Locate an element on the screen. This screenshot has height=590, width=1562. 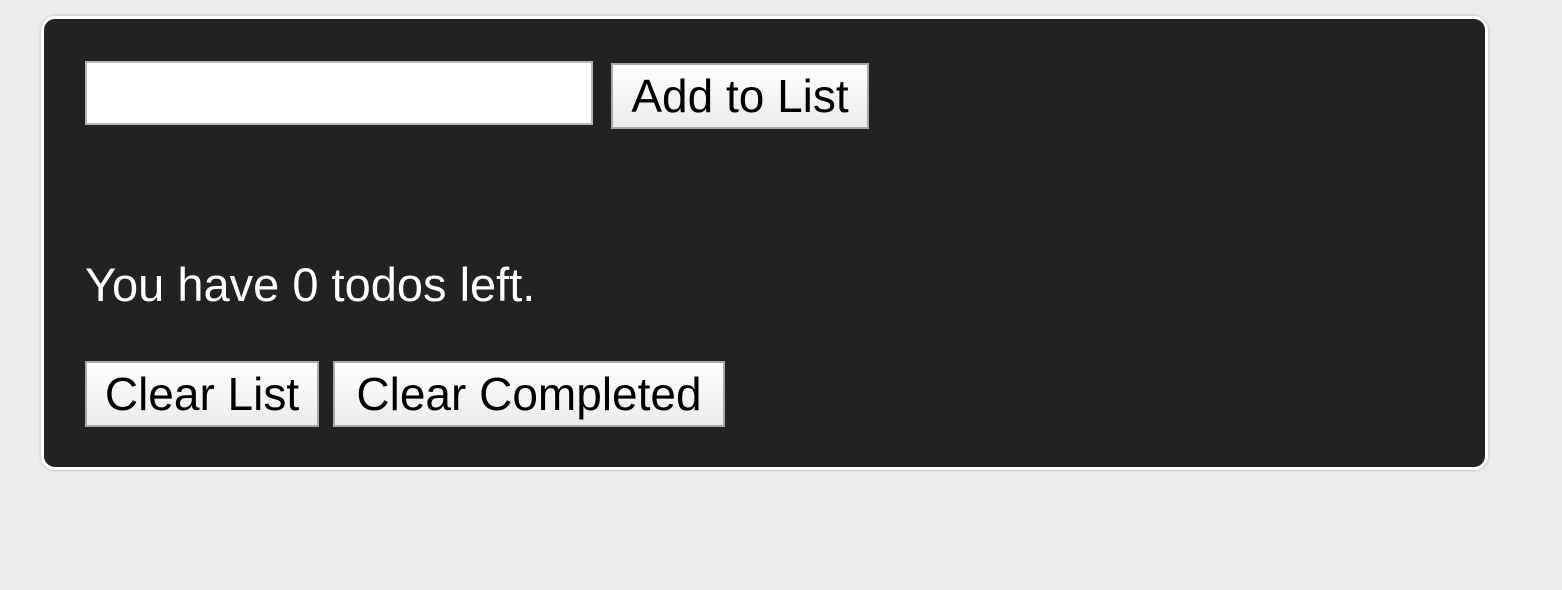
todos-left-text: You have 0 todos left. is located at coordinates (310, 284).